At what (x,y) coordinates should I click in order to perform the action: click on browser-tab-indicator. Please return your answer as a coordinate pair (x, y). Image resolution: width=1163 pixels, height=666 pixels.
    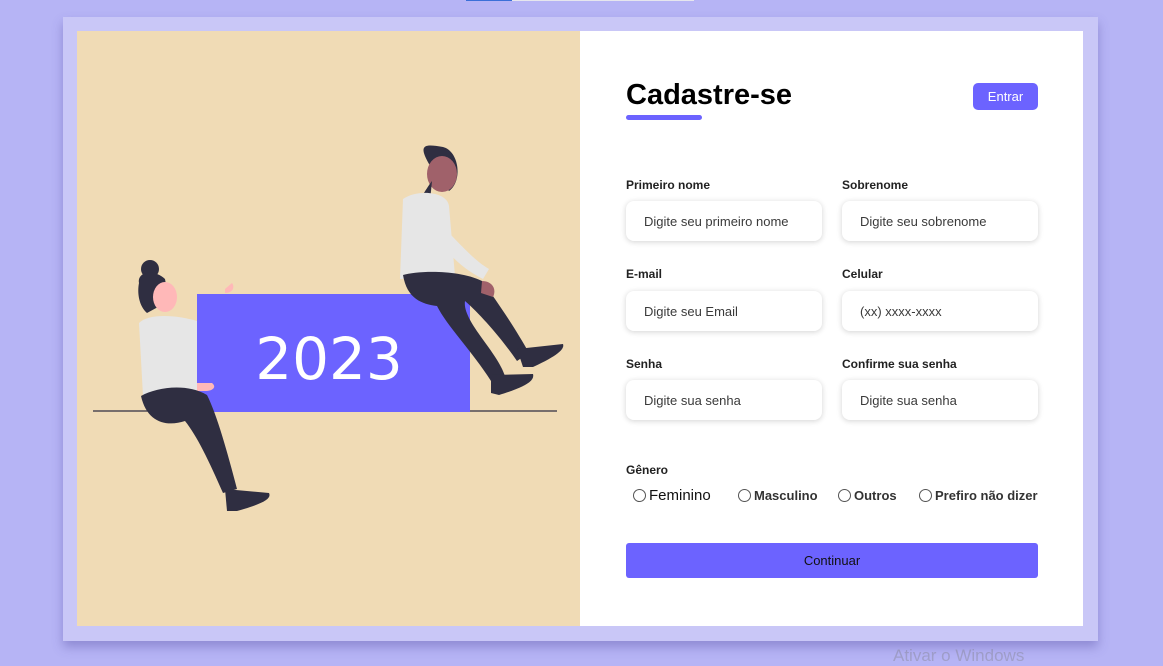
    Looking at the image, I should click on (489, 0).